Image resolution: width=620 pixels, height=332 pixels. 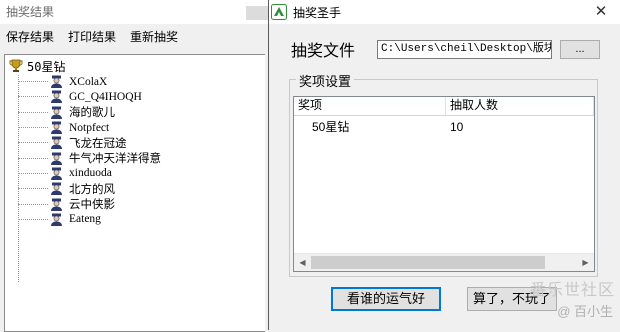 What do you see at coordinates (16, 65) in the screenshot?
I see `trophy-icon` at bounding box center [16, 65].